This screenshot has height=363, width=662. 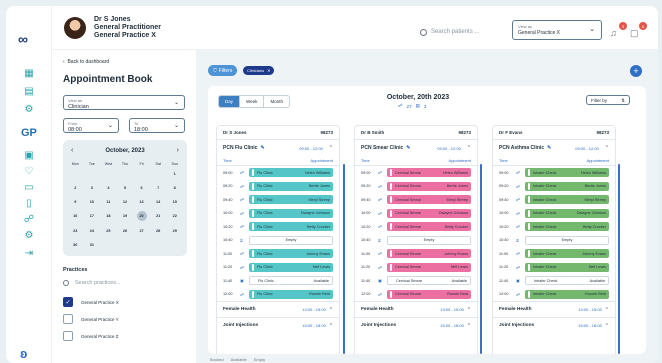 I want to click on calendar-day: 11, so click(x=108, y=202).